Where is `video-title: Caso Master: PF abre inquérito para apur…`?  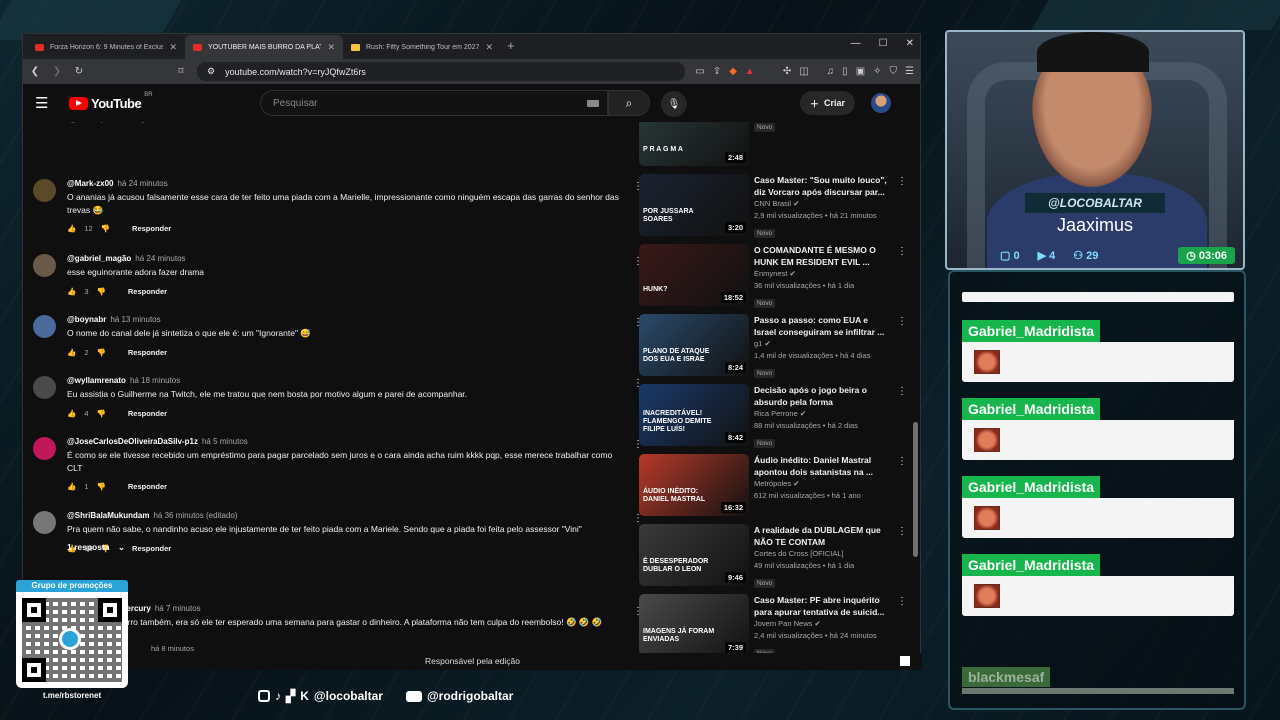 video-title: Caso Master: PF abre inquérito para apur… is located at coordinates (821, 606).